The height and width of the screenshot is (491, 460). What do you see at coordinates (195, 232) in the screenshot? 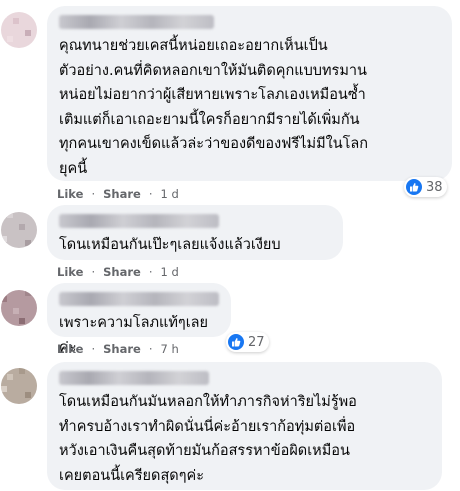
I see `comment-bubble: โดนเหมือนกันเป๊ะๆเลยแจ้งแล้วเงียบ` at bounding box center [195, 232].